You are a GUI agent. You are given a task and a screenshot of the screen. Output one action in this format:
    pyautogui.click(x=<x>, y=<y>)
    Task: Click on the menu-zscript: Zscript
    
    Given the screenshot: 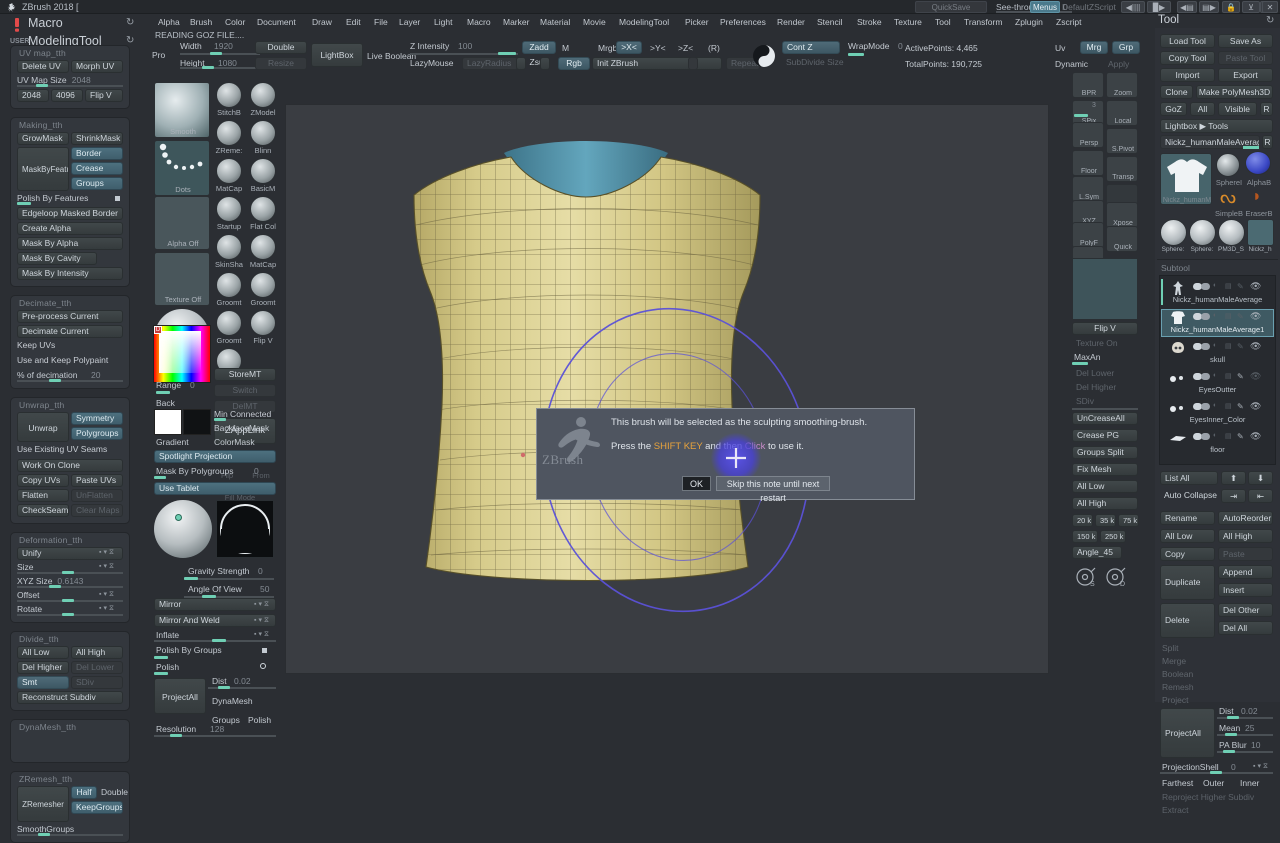 What is the action you would take?
    pyautogui.click(x=1069, y=22)
    